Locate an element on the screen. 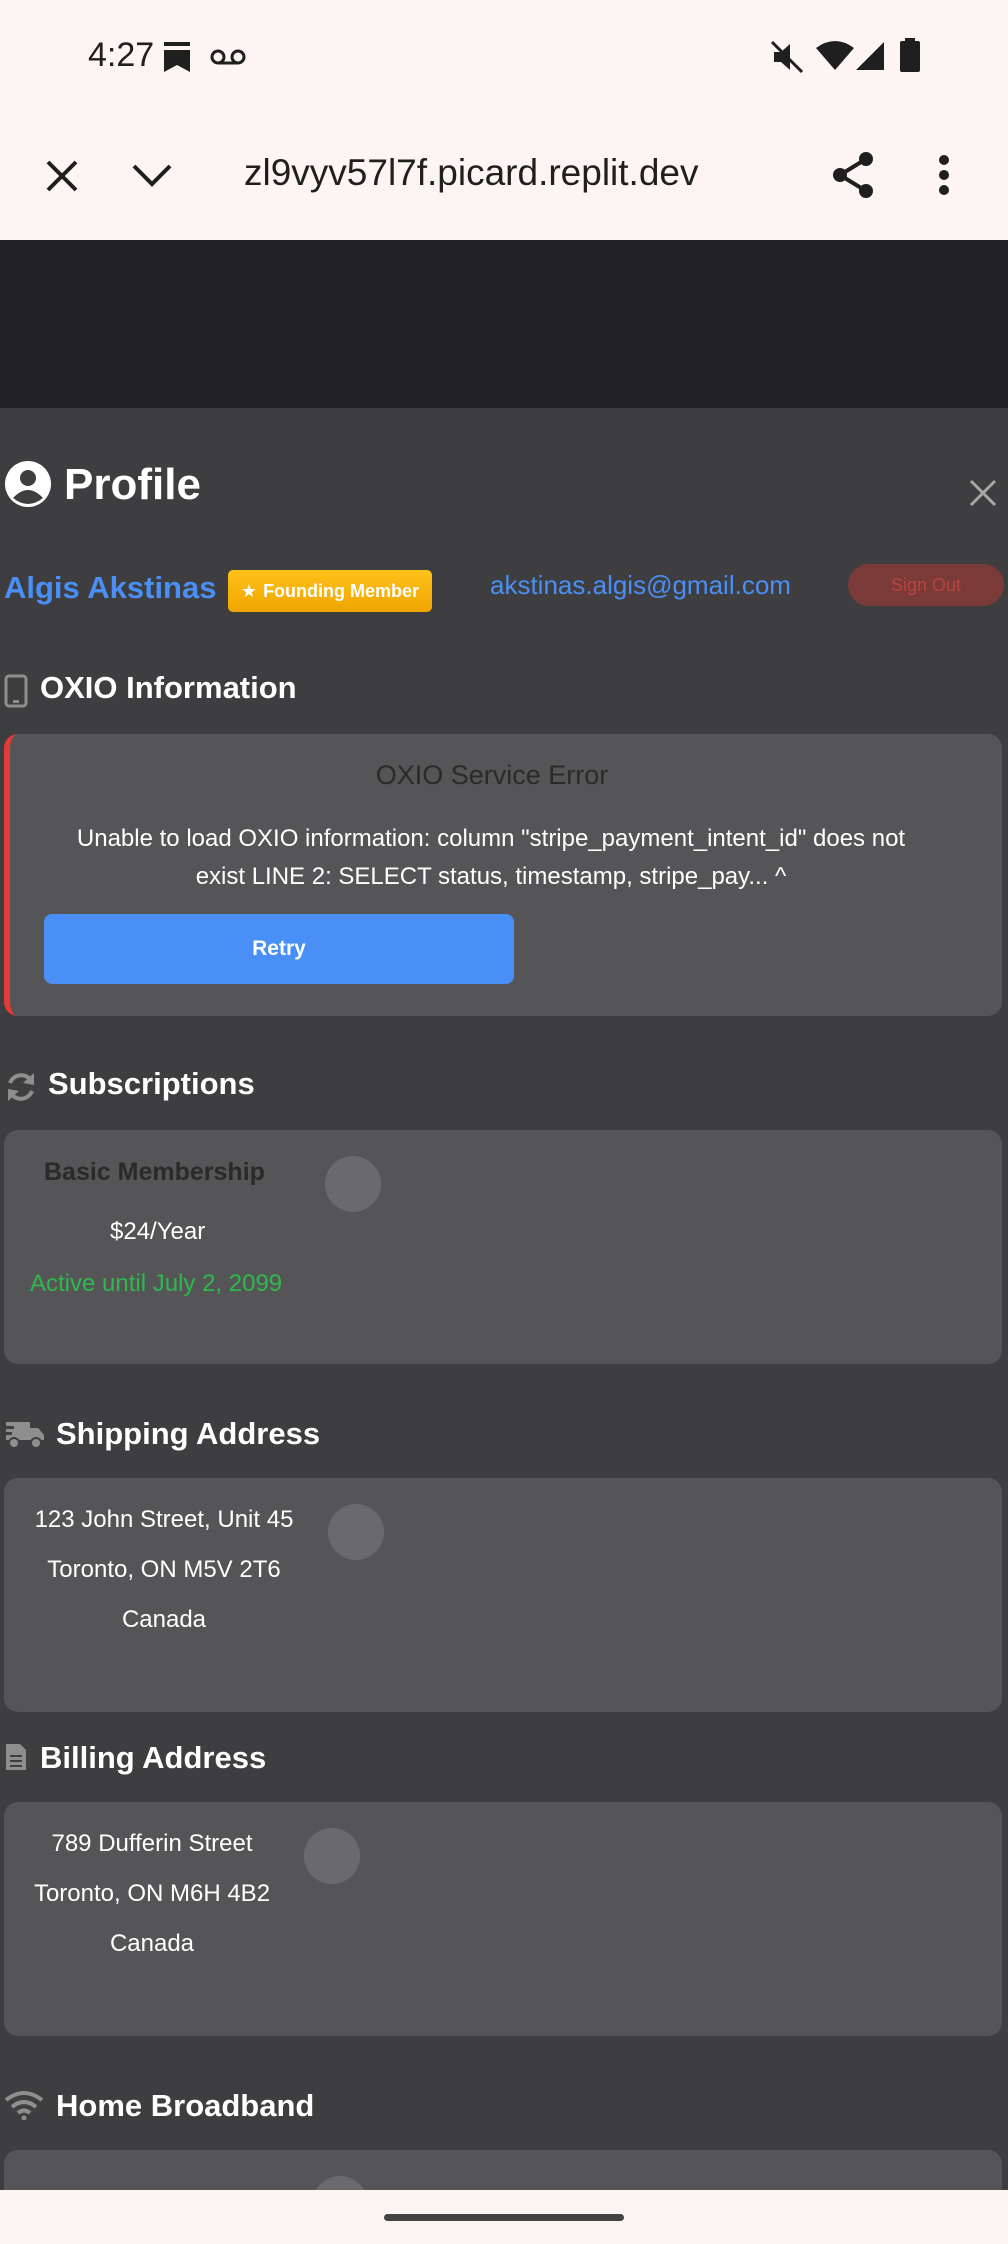 This screenshot has height=2244, width=1008. billing-line-1: 789 Dufferin Street is located at coordinates (152, 1843).